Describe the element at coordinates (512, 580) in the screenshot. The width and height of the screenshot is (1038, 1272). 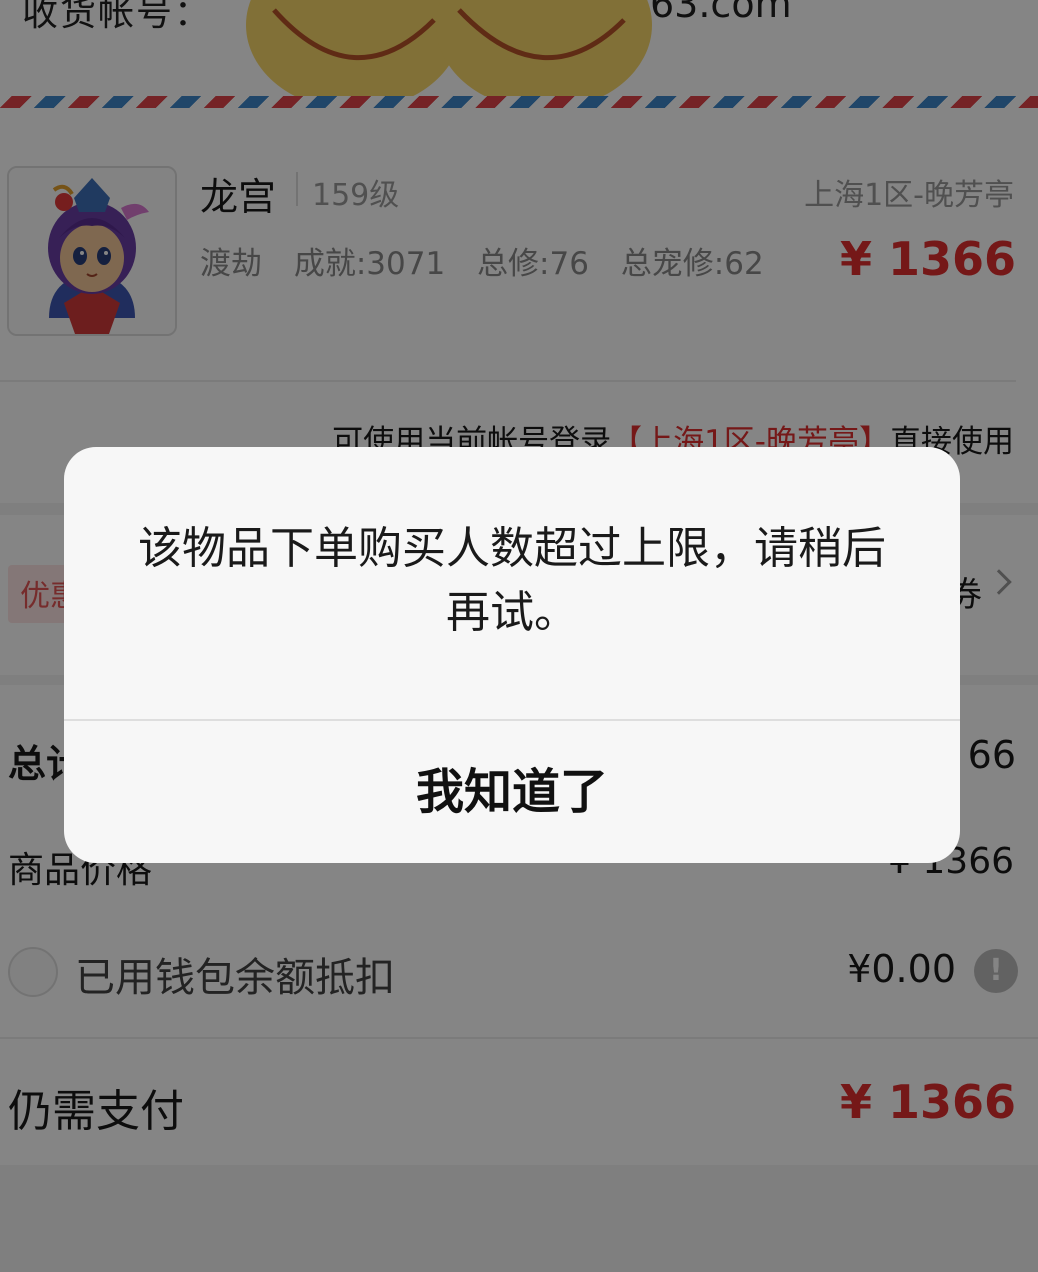
I see `alert-message: 该物品下单购买人数超过上限，请稍后再试。` at that location.